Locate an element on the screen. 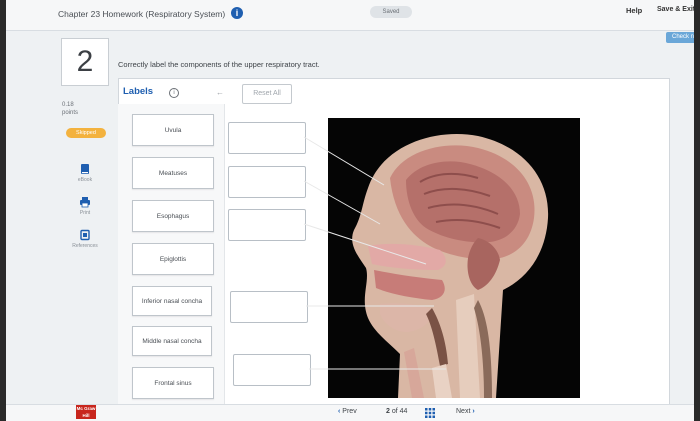 The width and height of the screenshot is (700, 421). next-label: Next is located at coordinates (463, 411).